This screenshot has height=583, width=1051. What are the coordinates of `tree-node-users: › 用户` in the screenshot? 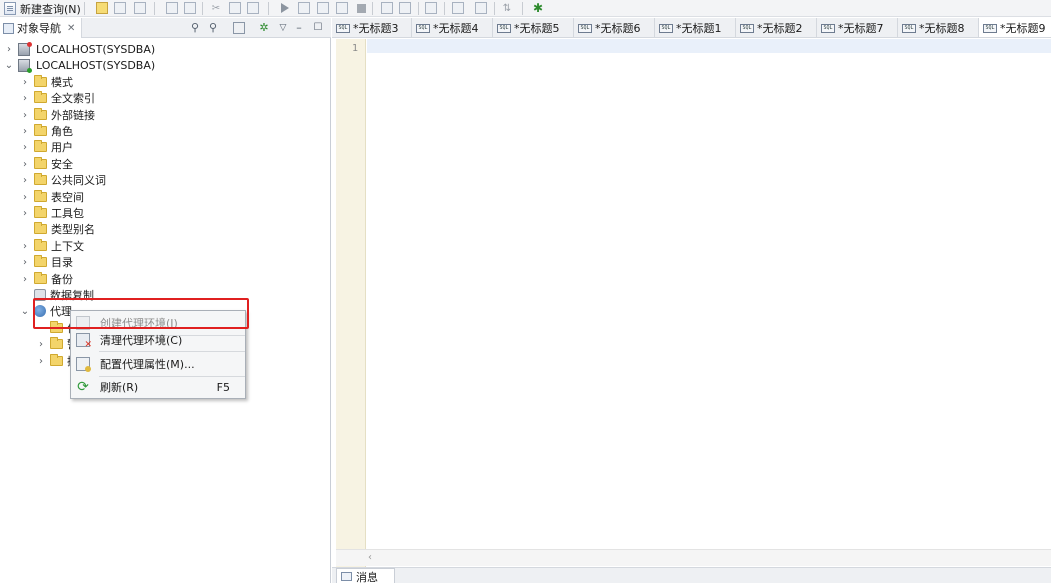 It's located at (46, 147).